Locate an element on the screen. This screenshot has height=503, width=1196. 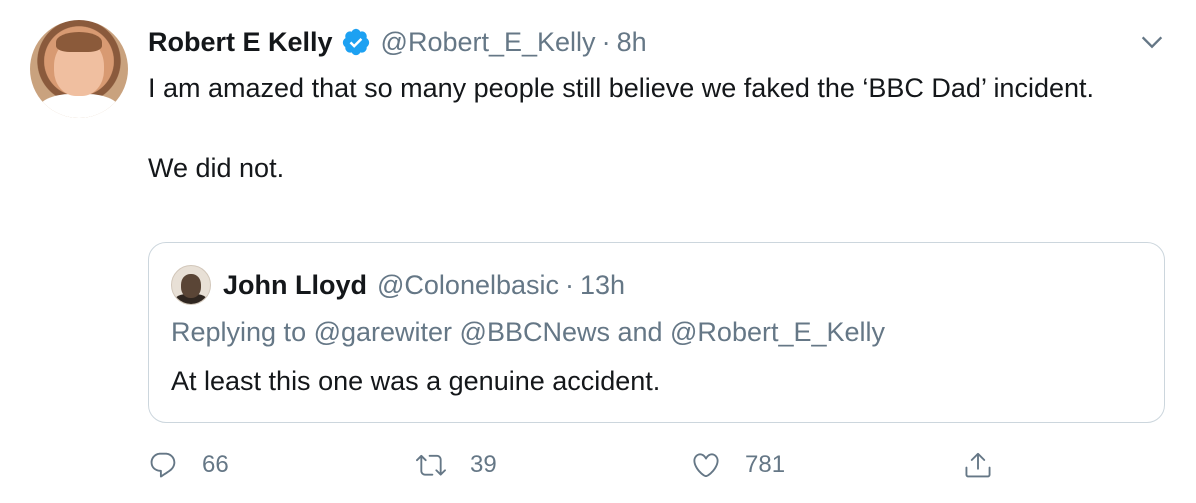
like-count: 781 is located at coordinates (765, 464).